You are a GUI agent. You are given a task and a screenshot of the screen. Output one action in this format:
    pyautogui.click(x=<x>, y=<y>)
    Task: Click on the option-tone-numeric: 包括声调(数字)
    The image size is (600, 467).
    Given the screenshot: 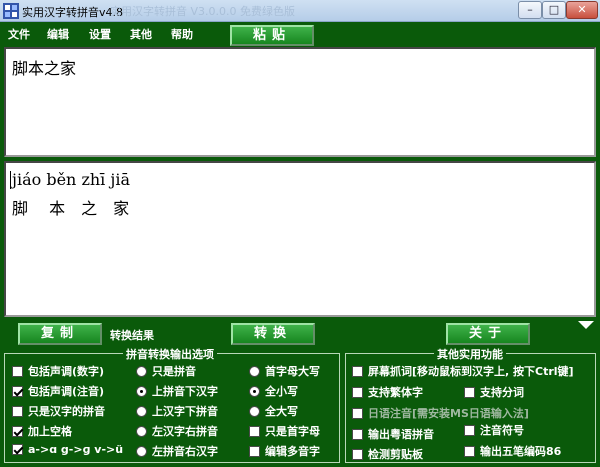 What is the action you would take?
    pyautogui.click(x=58, y=371)
    